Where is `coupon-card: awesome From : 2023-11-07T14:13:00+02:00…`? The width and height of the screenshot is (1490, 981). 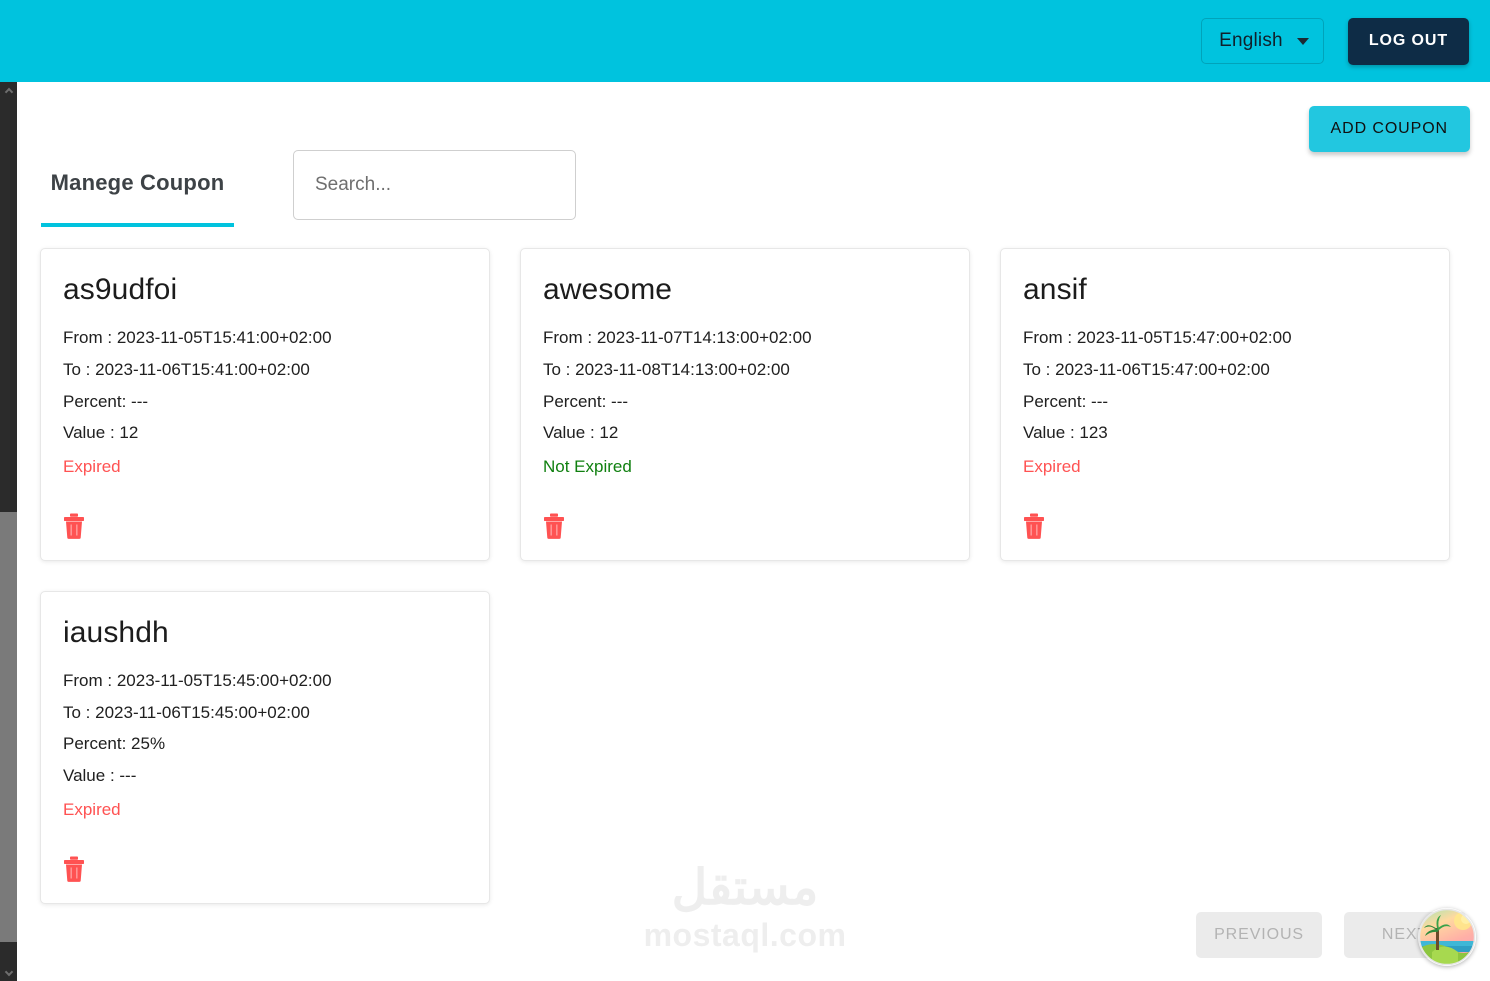
coupon-card: awesome From : 2023-11-07T14:13:00+02:00… is located at coordinates (745, 404).